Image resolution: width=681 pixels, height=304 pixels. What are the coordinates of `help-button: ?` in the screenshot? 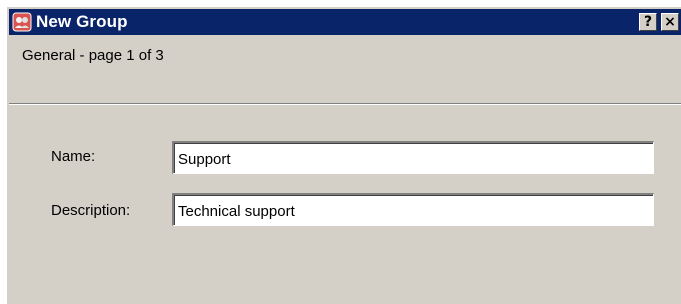 It's located at (648, 22).